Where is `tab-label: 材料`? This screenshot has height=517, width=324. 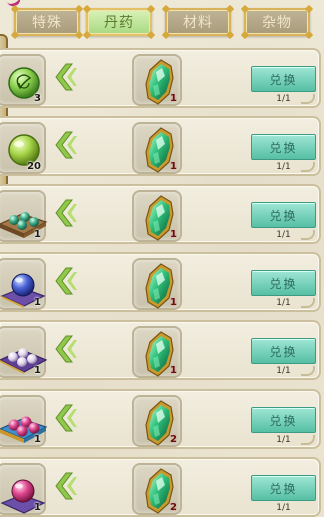
tab-label: 材料 is located at coordinates (198, 23).